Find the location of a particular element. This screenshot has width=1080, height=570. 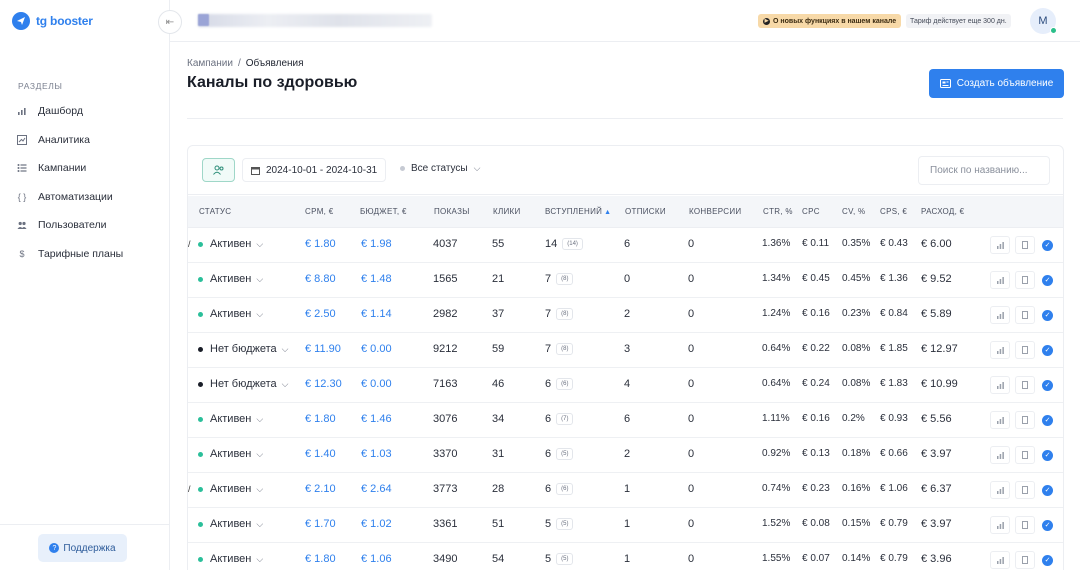

budget-cell: € 1.98 is located at coordinates (376, 244).